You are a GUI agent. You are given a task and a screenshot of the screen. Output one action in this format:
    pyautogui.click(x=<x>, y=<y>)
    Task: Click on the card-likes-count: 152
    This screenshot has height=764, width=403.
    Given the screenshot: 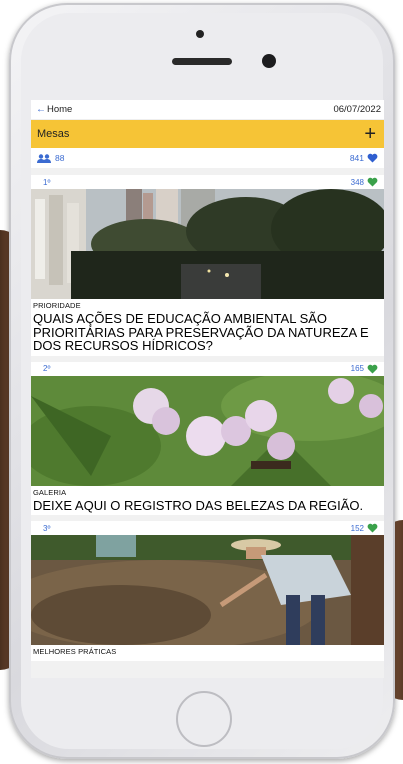 What is the action you would take?
    pyautogui.click(x=357, y=528)
    